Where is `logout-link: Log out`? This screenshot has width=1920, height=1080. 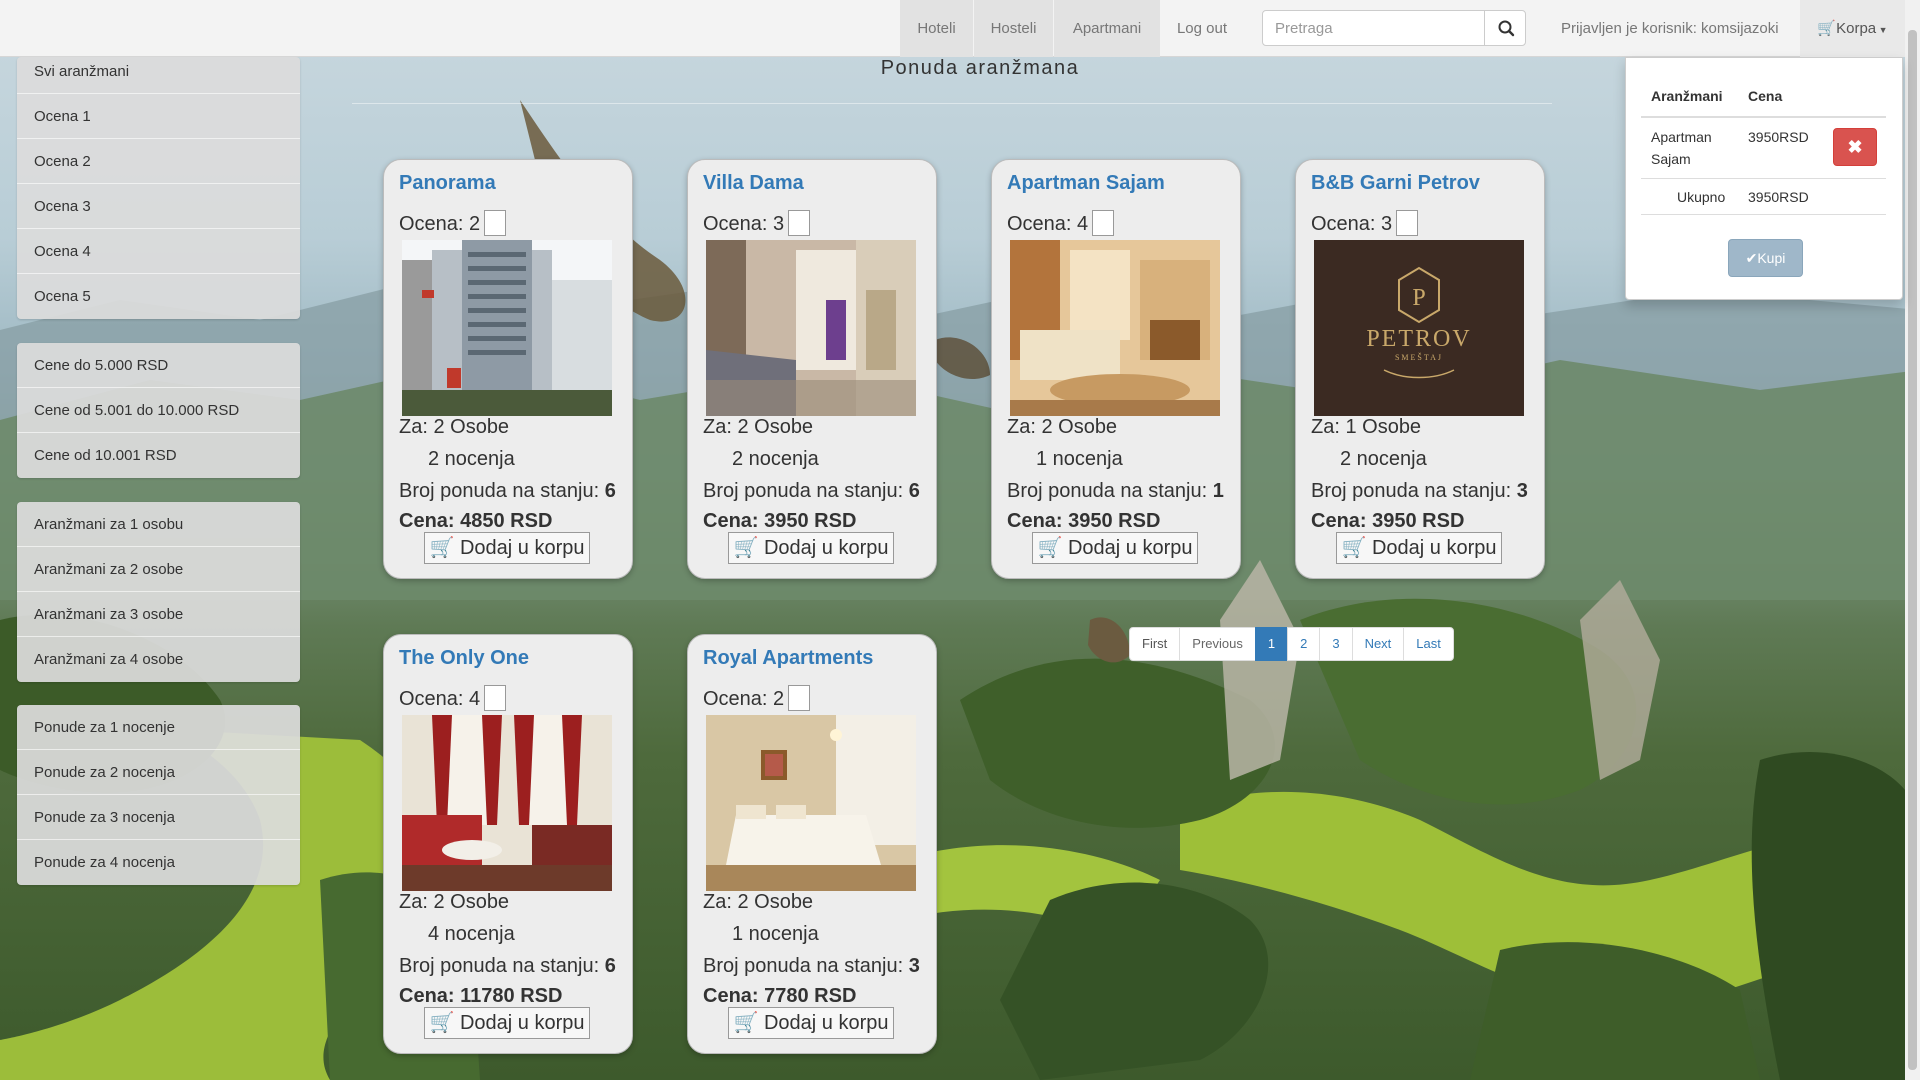 logout-link: Log out is located at coordinates (1202, 28).